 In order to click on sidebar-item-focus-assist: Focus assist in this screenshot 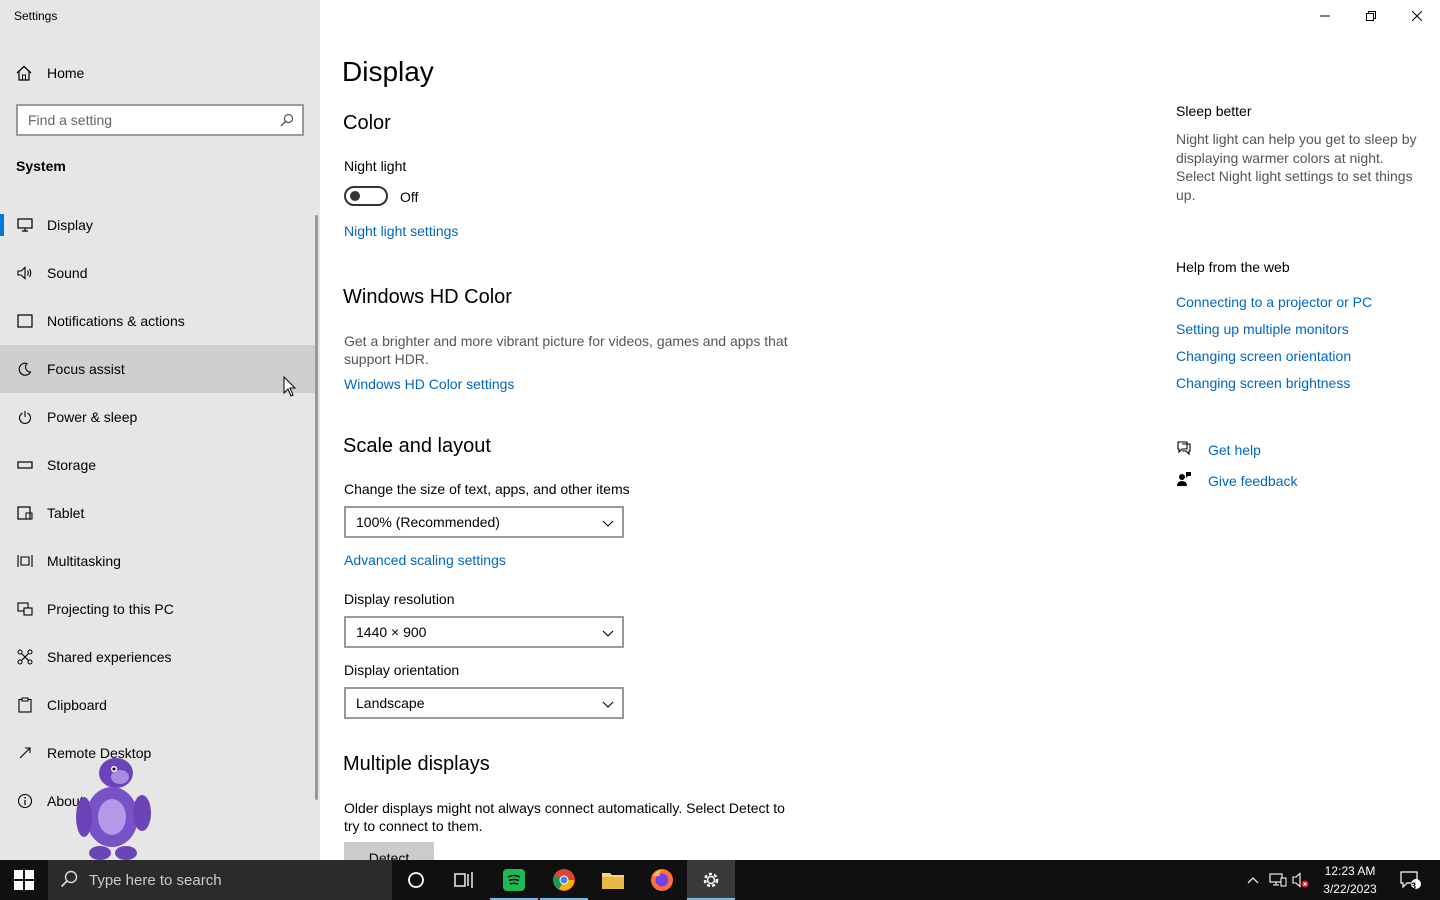, I will do `click(159, 369)`.